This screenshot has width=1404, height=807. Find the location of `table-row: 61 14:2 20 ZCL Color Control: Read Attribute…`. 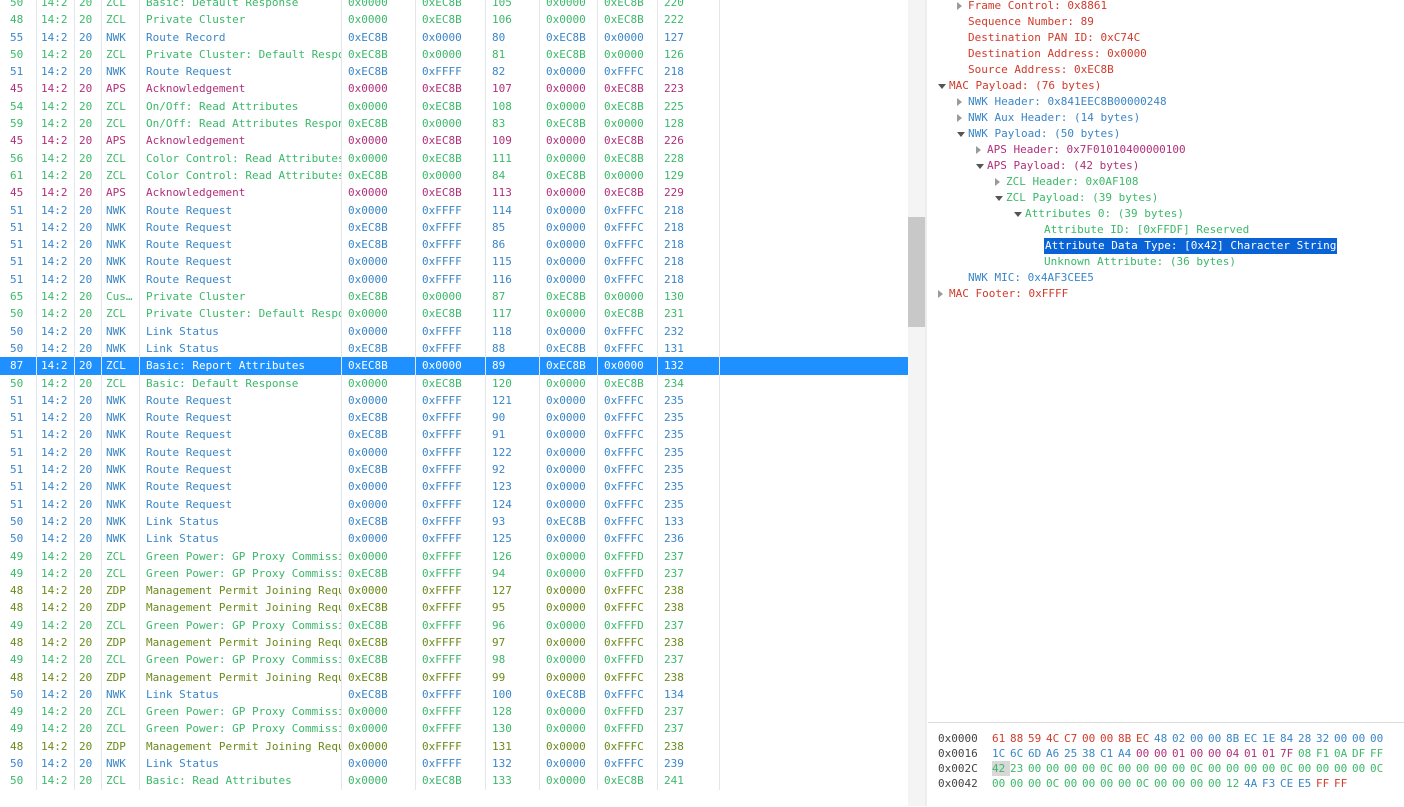

table-row: 61 14:2 20 ZCL Color Control: Read Attribute… is located at coordinates (454, 175).